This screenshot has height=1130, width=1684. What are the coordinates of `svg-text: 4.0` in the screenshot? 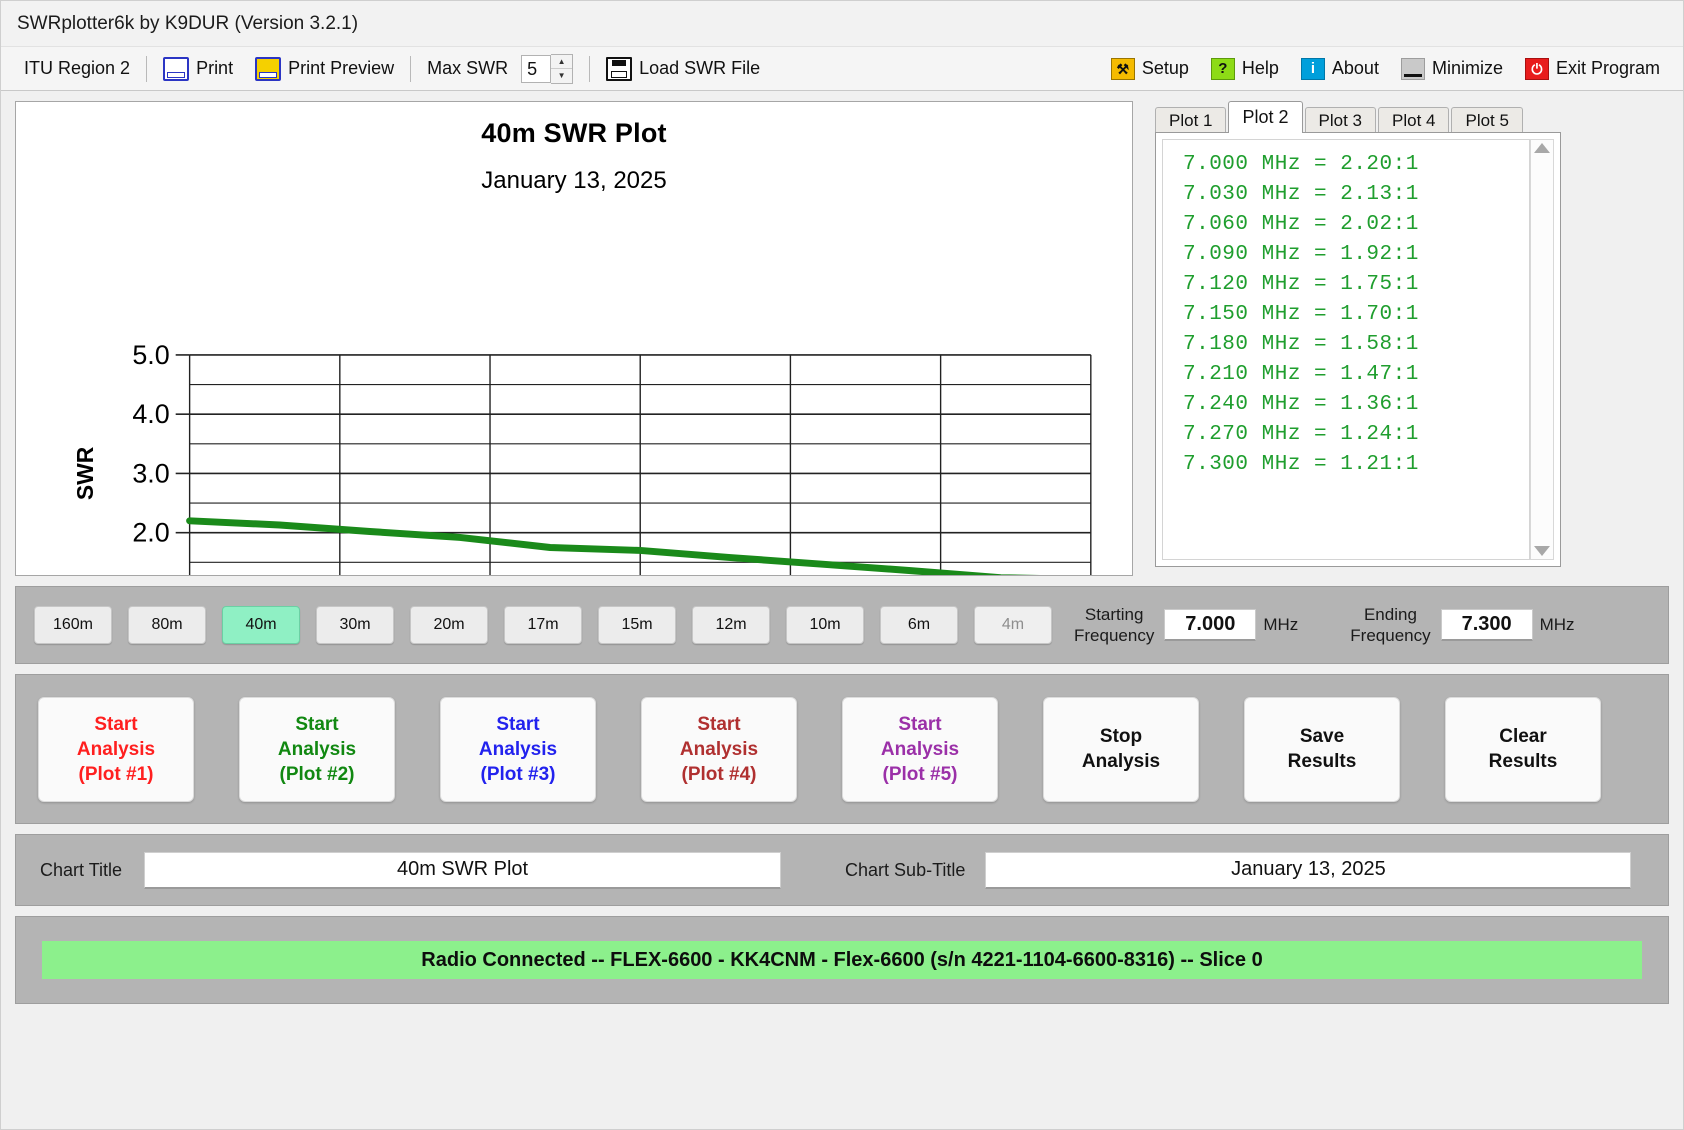 It's located at (150, 414).